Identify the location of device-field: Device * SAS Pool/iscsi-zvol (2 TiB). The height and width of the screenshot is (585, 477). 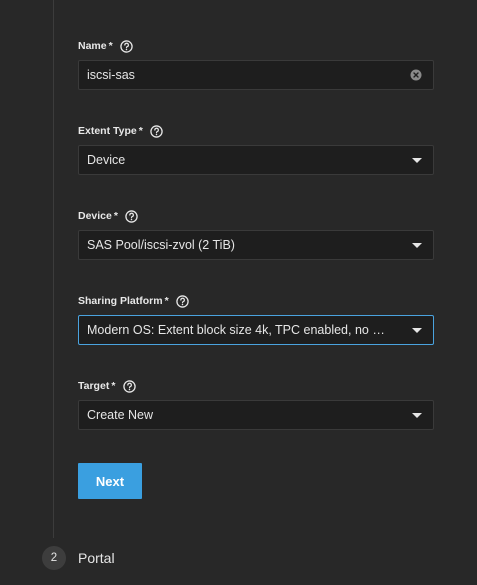
(256, 234).